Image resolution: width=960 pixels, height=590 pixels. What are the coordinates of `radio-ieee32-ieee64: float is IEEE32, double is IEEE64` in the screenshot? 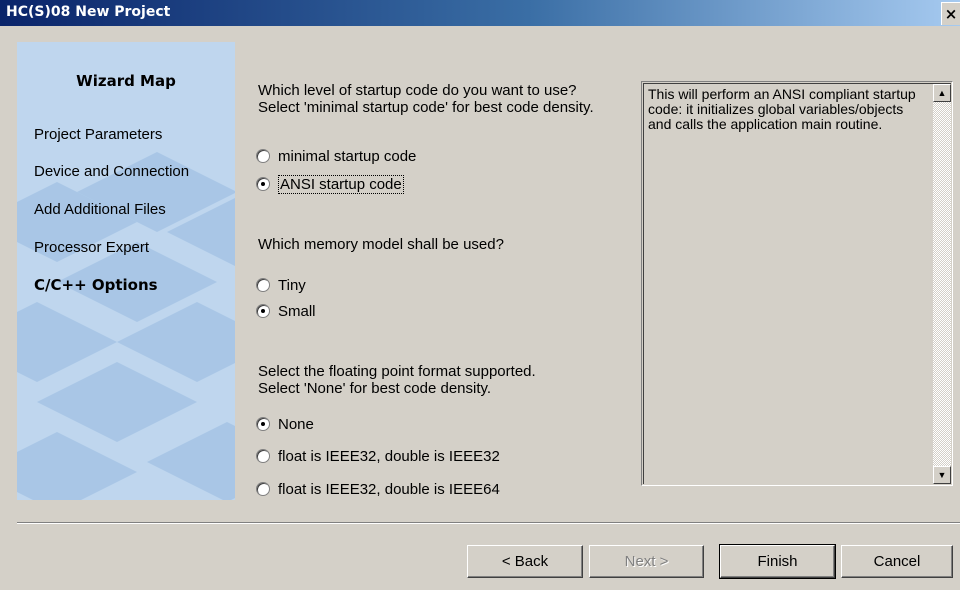 It's located at (378, 489).